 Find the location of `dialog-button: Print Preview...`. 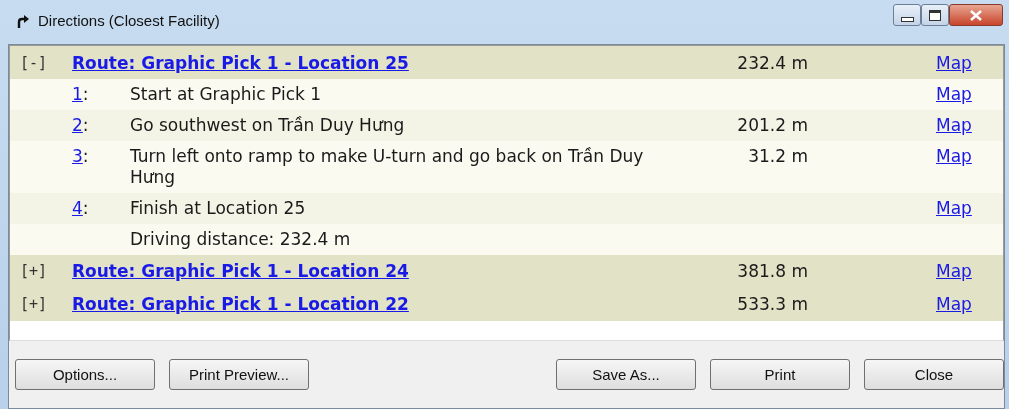

dialog-button: Print Preview... is located at coordinates (239, 374).